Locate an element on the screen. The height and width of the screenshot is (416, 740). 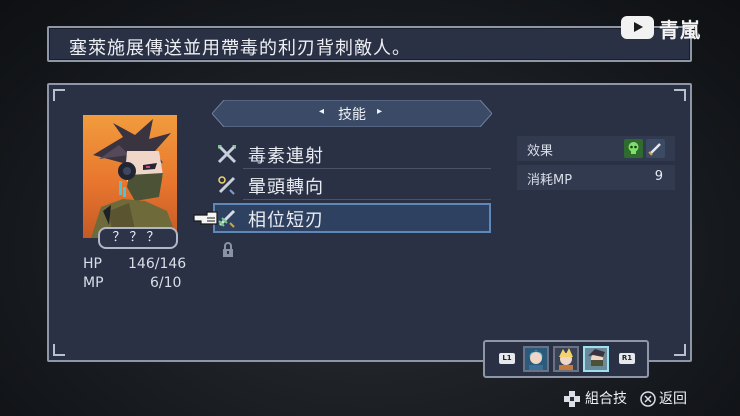
crossed-blades-icon is located at coordinates (227, 154).